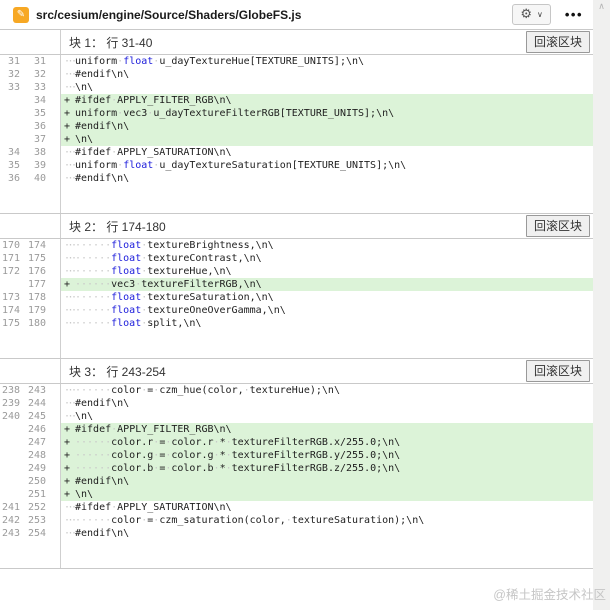 The height and width of the screenshot is (610, 610). I want to click on settings-button: ⚙ ∨, so click(531, 14).